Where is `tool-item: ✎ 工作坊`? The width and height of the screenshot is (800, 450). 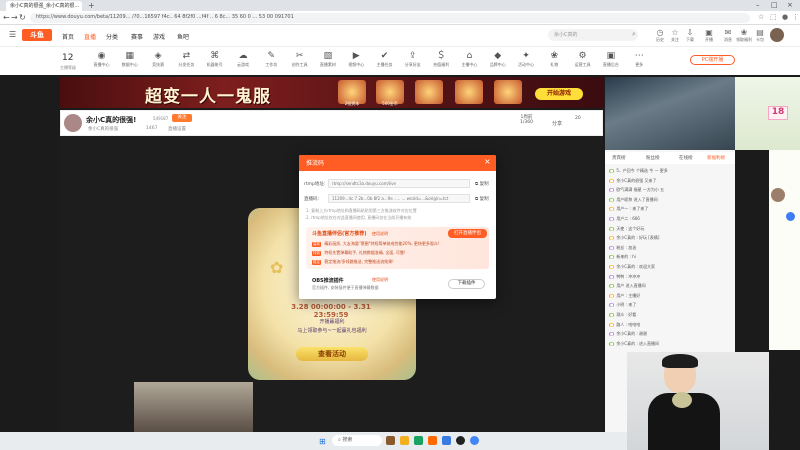 tool-item: ✎ 工作坊 is located at coordinates (271, 59).